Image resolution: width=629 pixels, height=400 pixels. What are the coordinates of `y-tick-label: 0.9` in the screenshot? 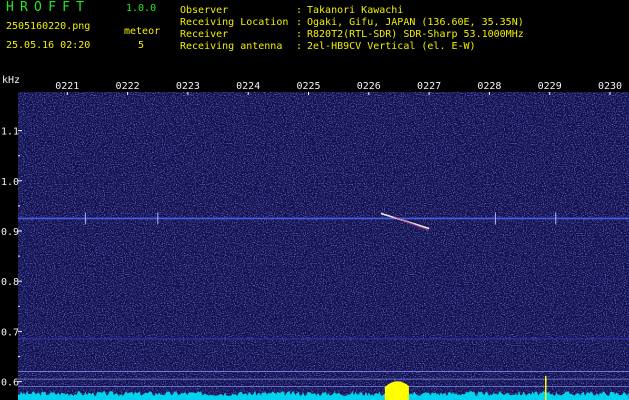 It's located at (10, 232).